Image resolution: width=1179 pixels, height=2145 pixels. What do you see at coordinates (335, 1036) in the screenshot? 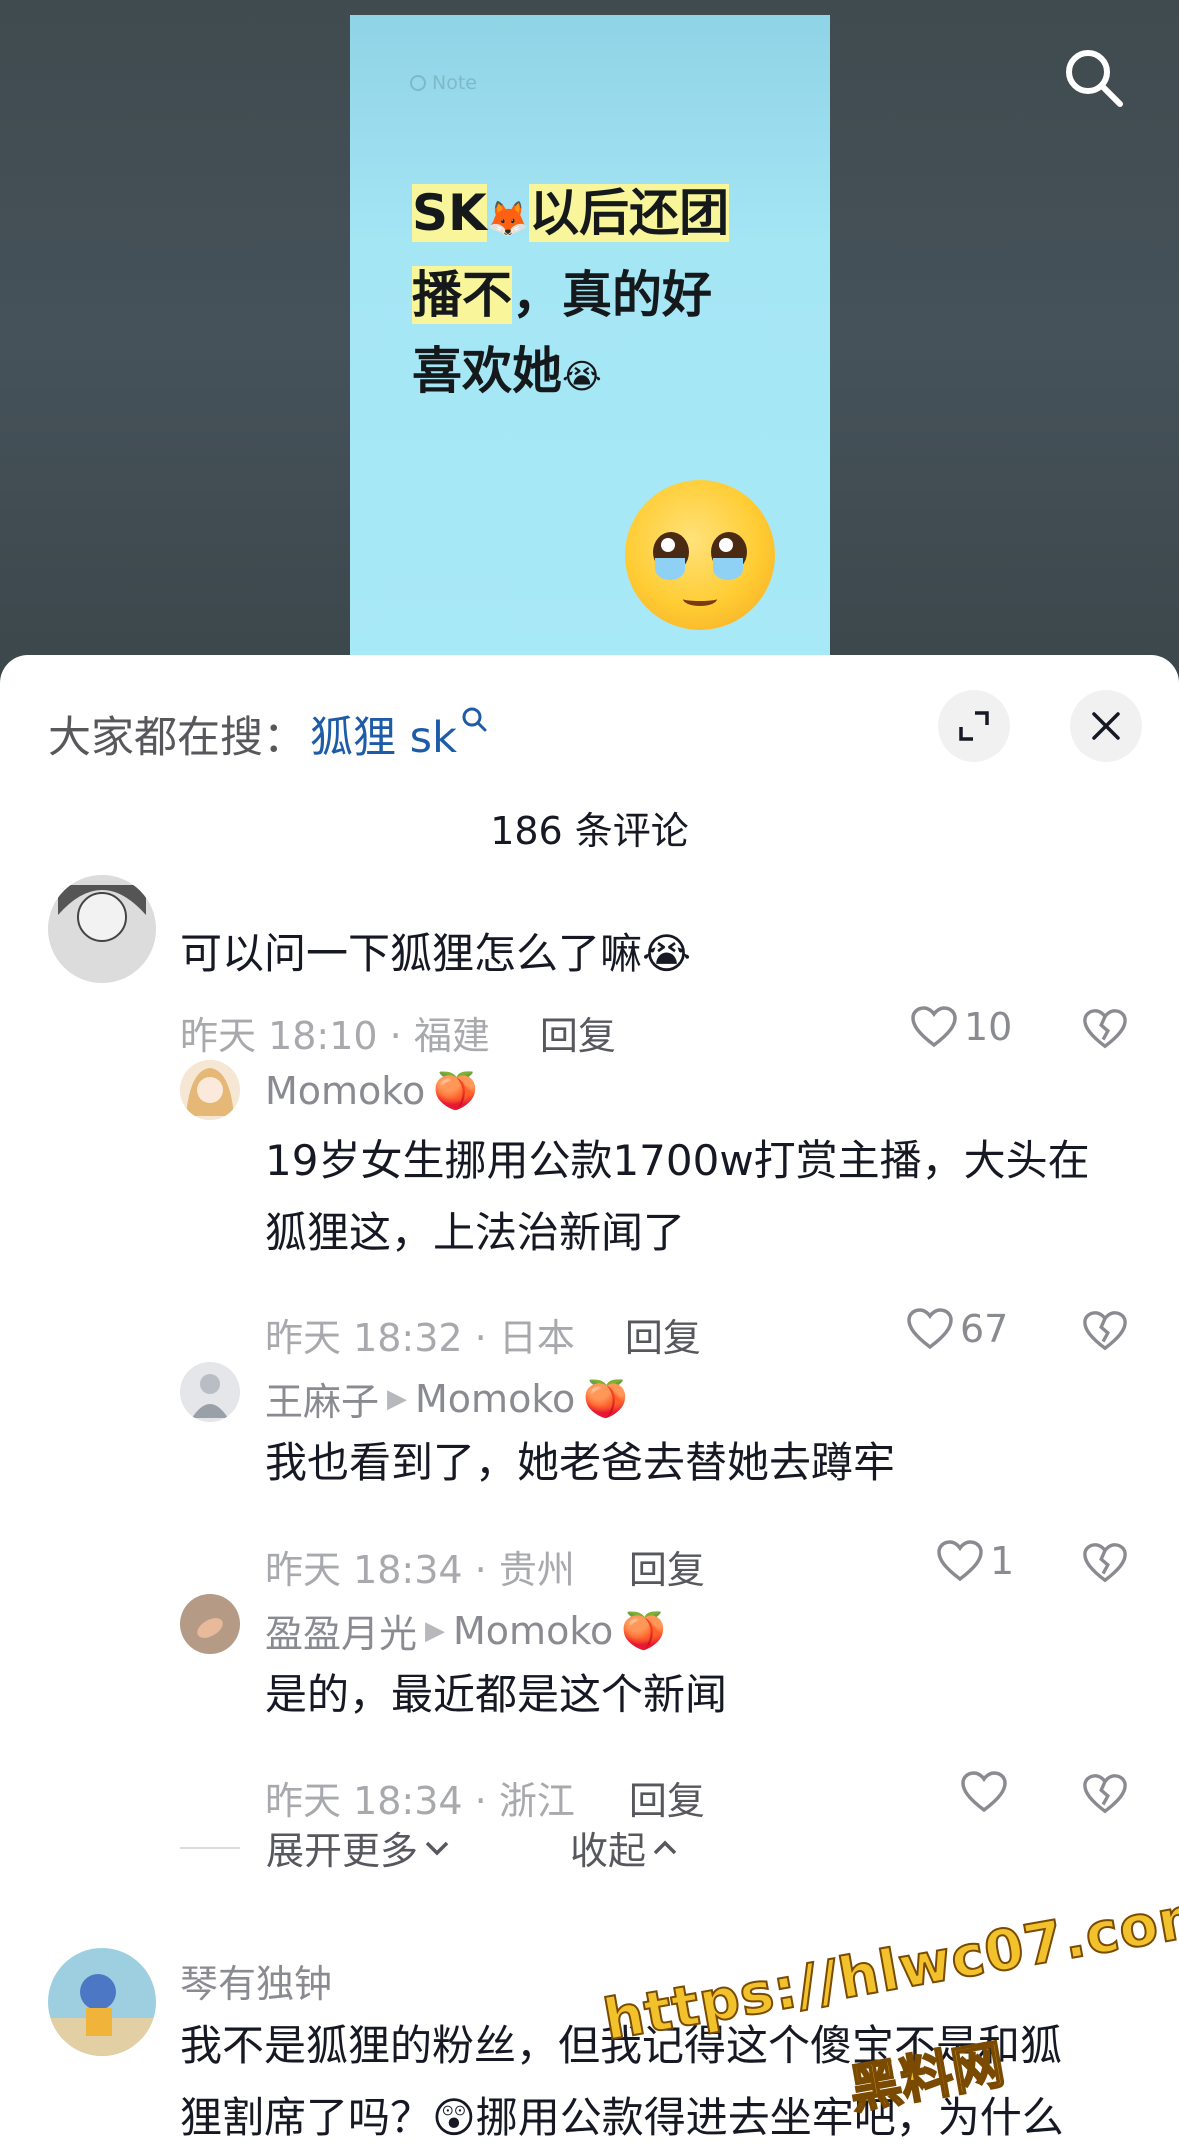
I see `comment-time: 昨天 18:10 · 福建` at bounding box center [335, 1036].